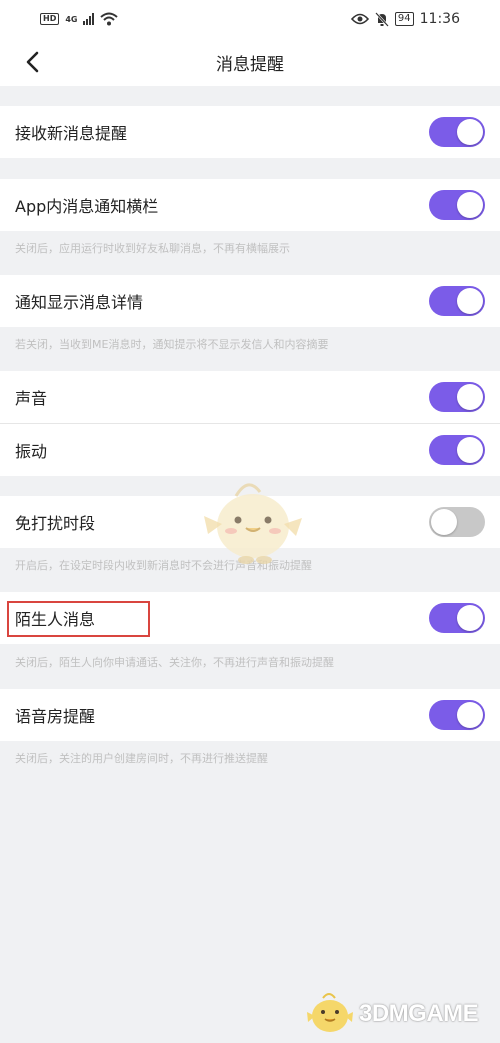 The height and width of the screenshot is (1043, 500). What do you see at coordinates (89, 19) in the screenshot?
I see `signal-icon` at bounding box center [89, 19].